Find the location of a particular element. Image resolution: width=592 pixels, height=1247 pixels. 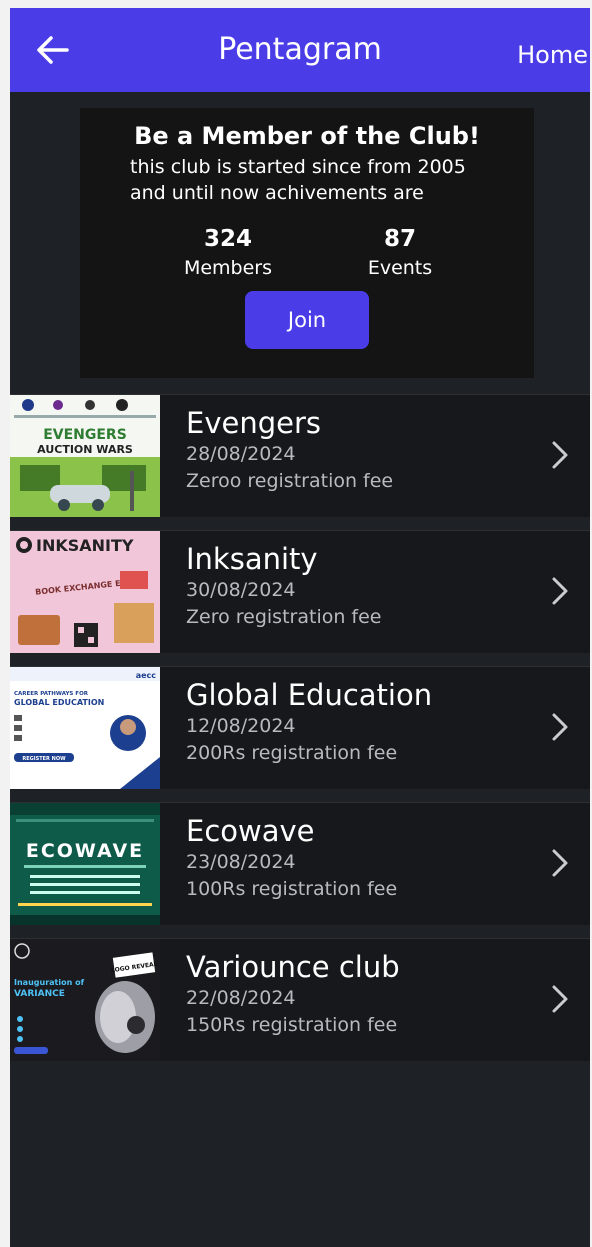

poster-subtitle: CAREER PATHWAYS FOR is located at coordinates (51, 694).